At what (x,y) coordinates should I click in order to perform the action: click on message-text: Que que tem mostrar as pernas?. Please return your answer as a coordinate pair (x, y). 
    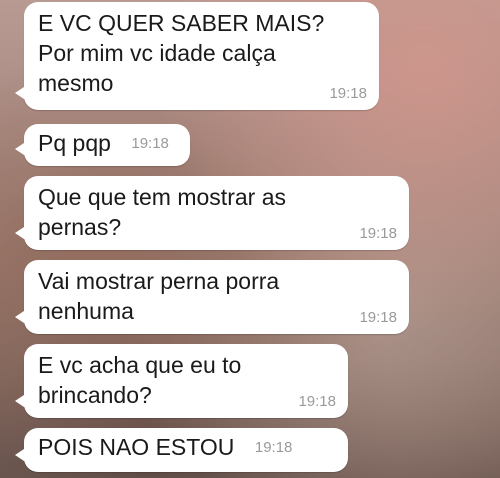
    Looking at the image, I should click on (162, 212).